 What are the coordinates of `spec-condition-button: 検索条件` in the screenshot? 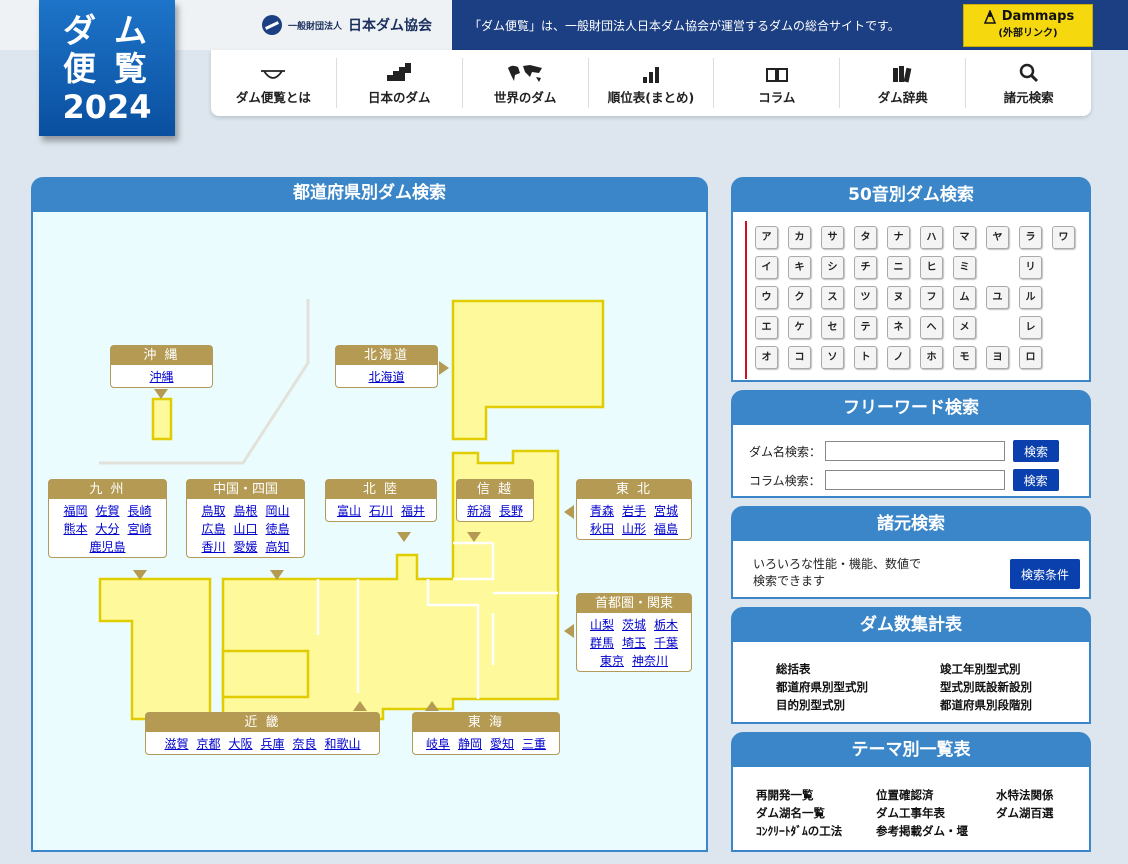 It's located at (1045, 574).